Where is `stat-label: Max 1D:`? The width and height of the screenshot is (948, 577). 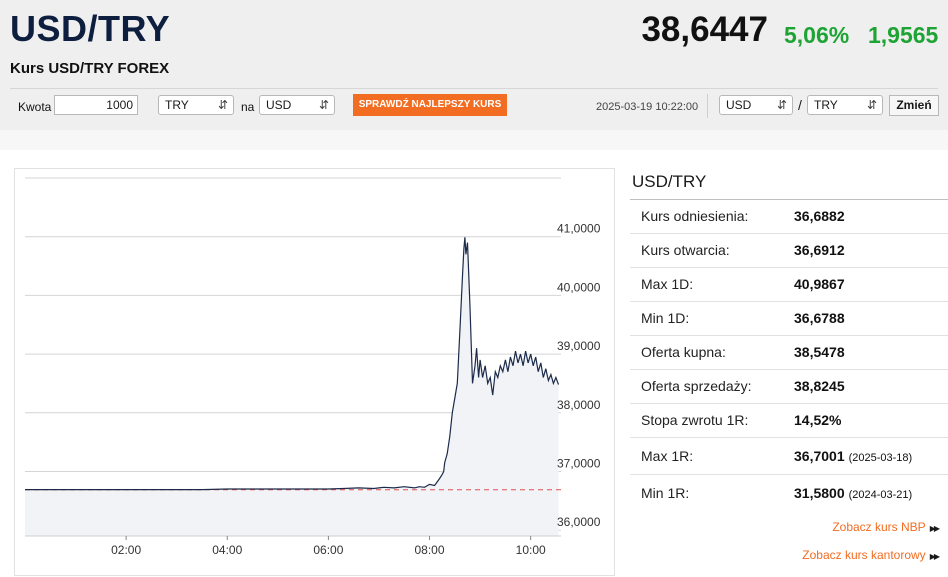 stat-label: Max 1D: is located at coordinates (667, 284).